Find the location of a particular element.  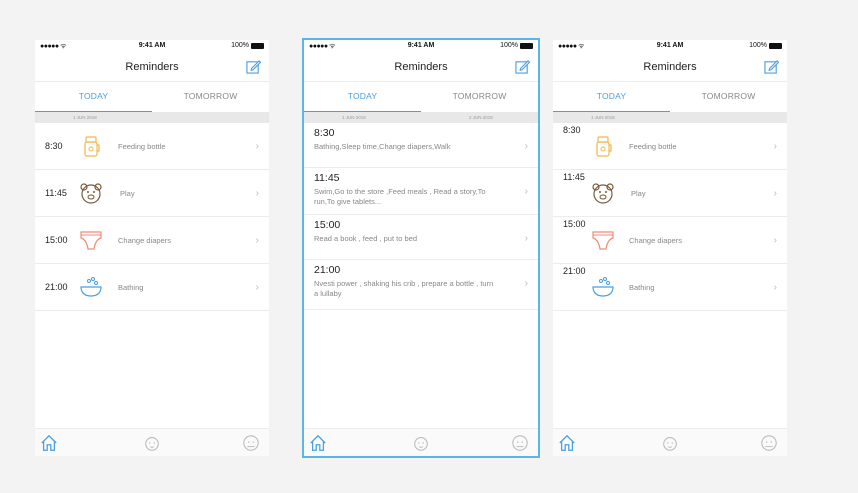

date-band: 1 JUN 2018 is located at coordinates (670, 117).